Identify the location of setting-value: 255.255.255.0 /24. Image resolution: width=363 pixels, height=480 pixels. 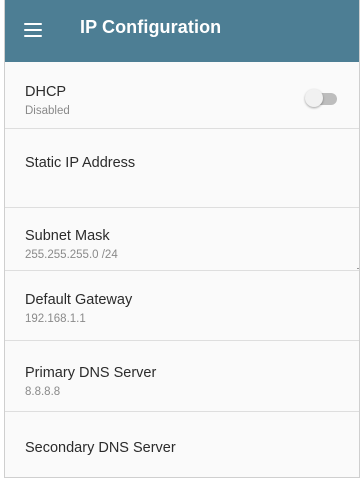
(71, 255).